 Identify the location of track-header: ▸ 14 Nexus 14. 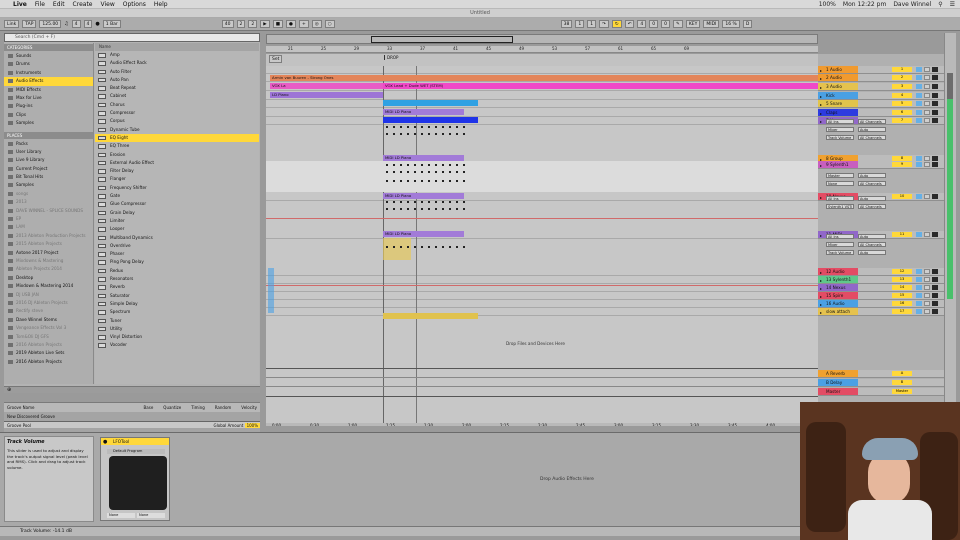
(881, 288).